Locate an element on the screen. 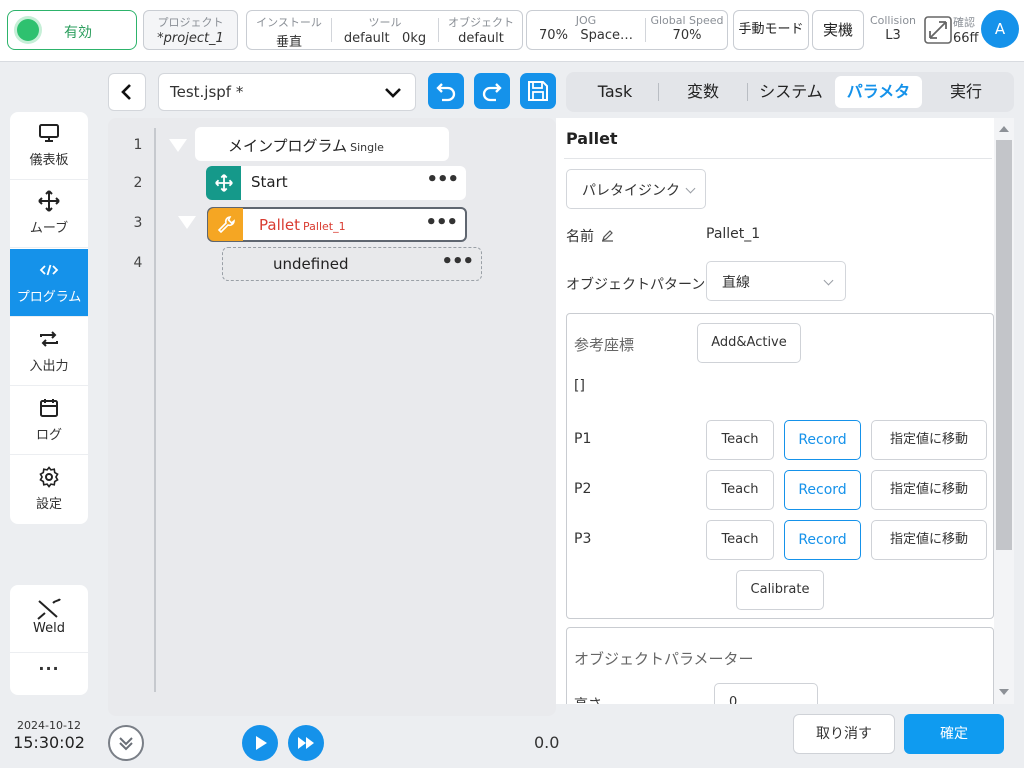 The height and width of the screenshot is (768, 1024). wrench-icon is located at coordinates (225, 224).